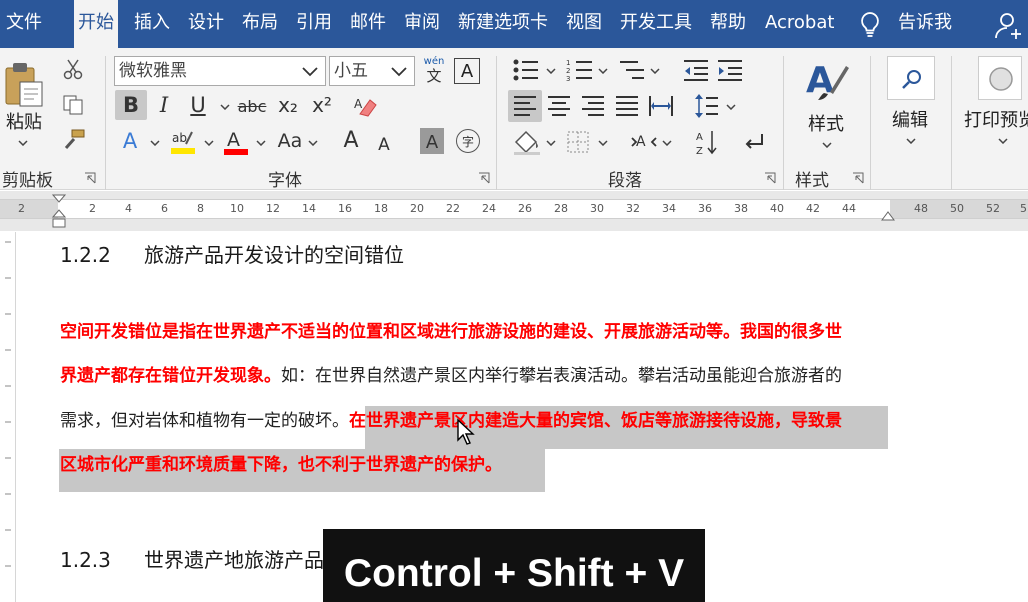 The height and width of the screenshot is (602, 1028). What do you see at coordinates (261, 143) in the screenshot?
I see `font-color-chevron-icon` at bounding box center [261, 143].